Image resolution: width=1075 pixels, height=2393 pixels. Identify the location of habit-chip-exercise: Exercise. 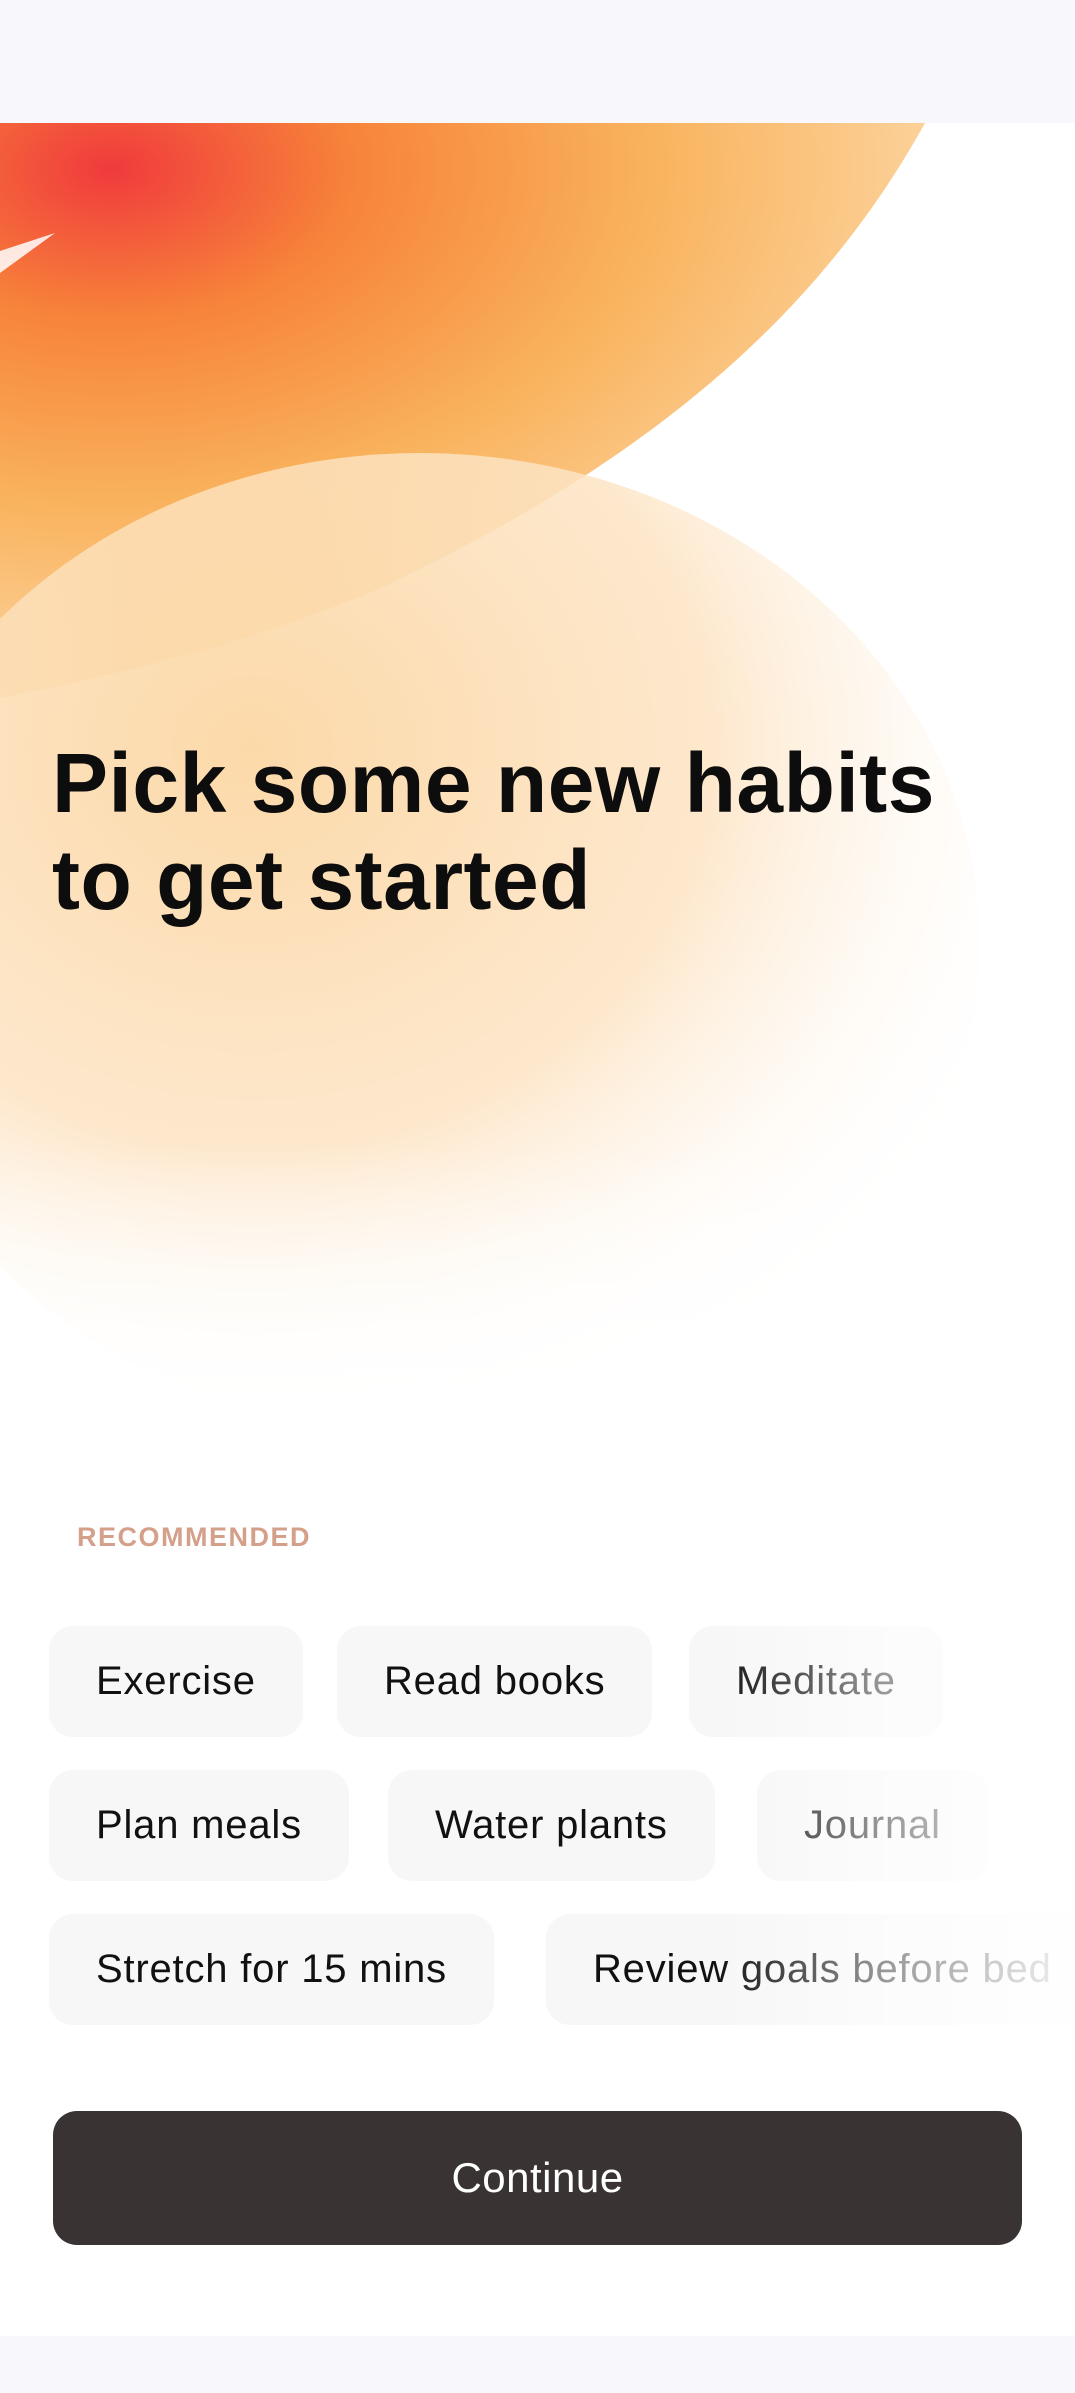
(176, 1681).